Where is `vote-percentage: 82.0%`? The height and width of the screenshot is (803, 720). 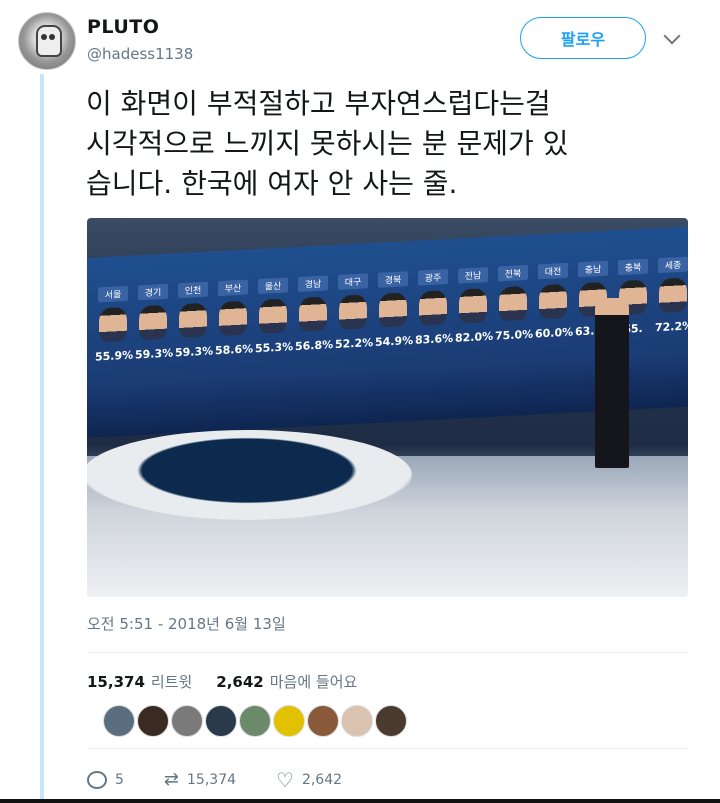 vote-percentage: 82.0% is located at coordinates (474, 337).